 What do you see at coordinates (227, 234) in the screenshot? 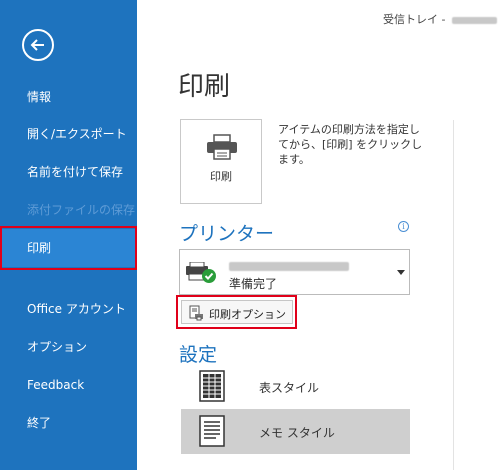
I see `printer-heading: プリンター` at bounding box center [227, 234].